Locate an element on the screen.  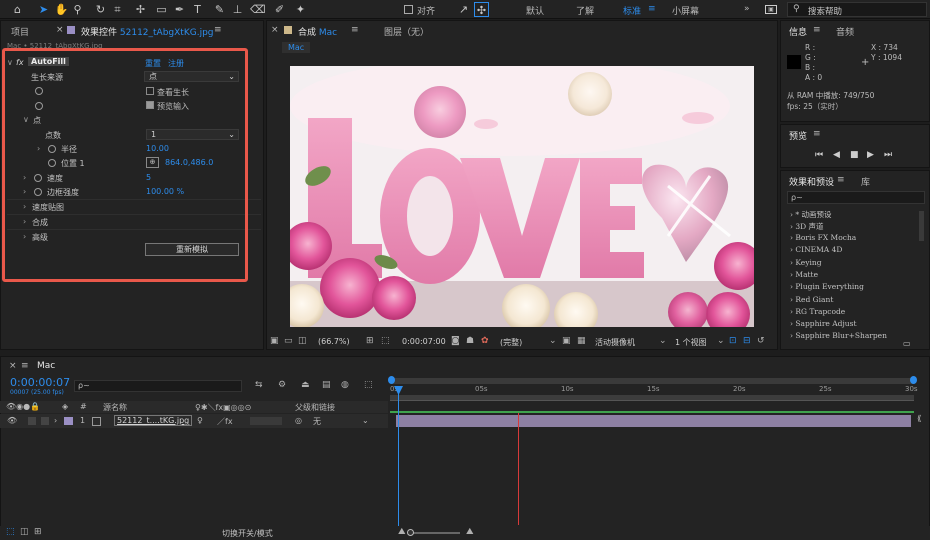
tab-layer: 图层（无） is located at coordinates (406, 31).